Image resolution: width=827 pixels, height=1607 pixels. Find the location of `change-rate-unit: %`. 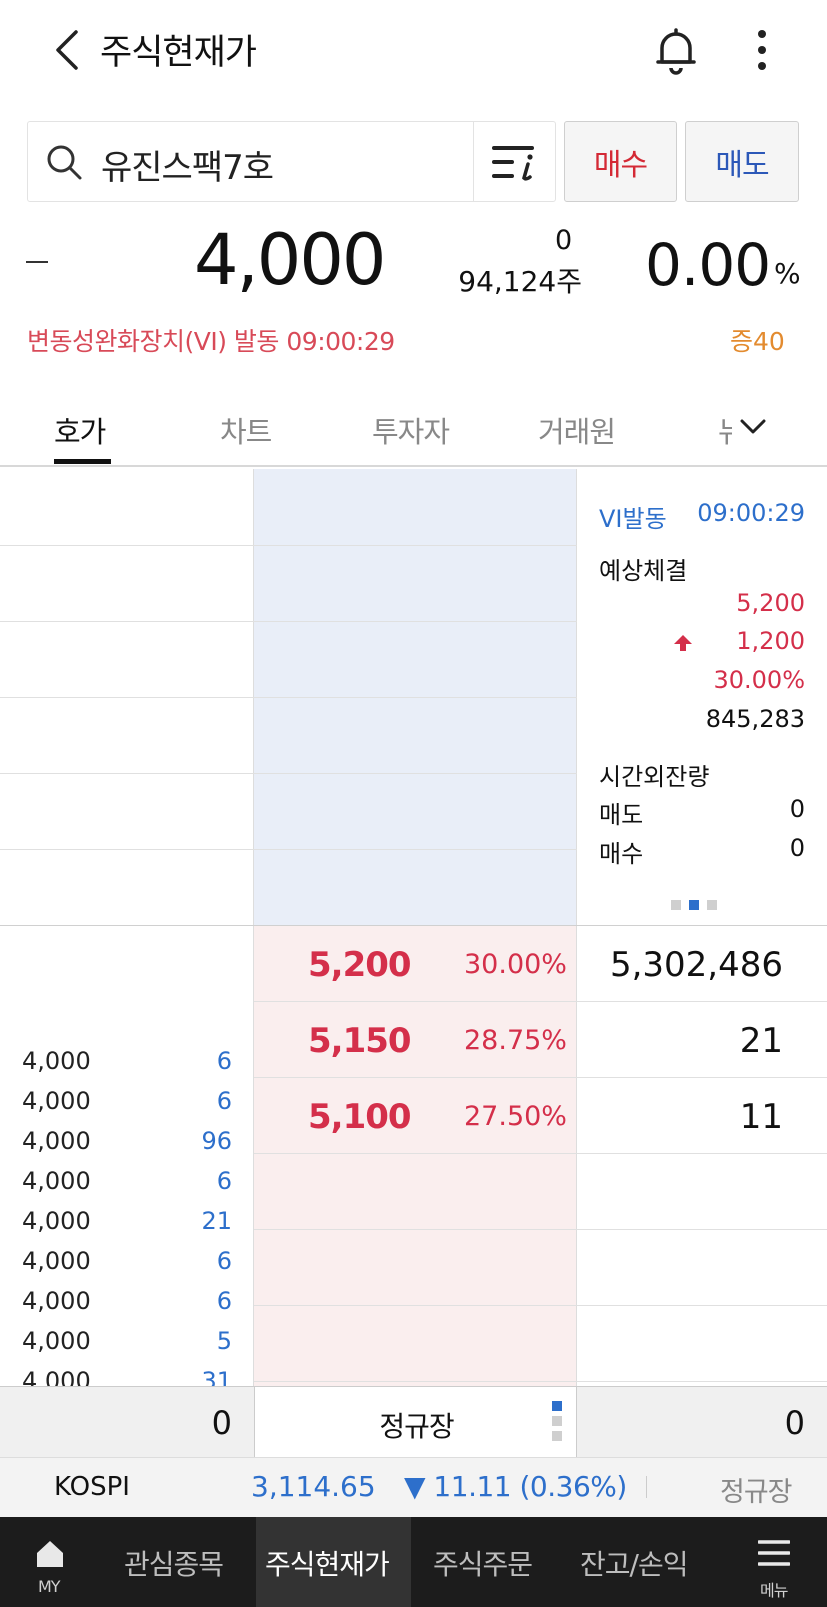

change-rate-unit: % is located at coordinates (787, 273).